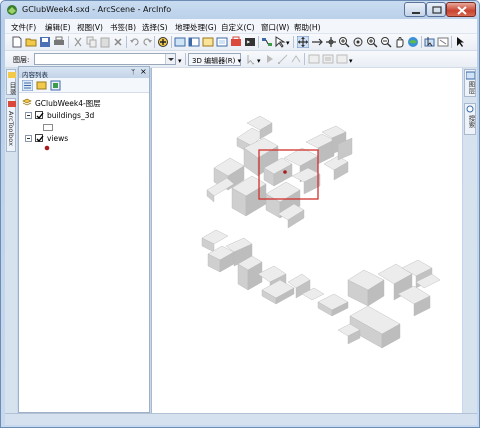  Describe the element at coordinates (461, 42) in the screenshot. I see `select-elements-icon` at that location.